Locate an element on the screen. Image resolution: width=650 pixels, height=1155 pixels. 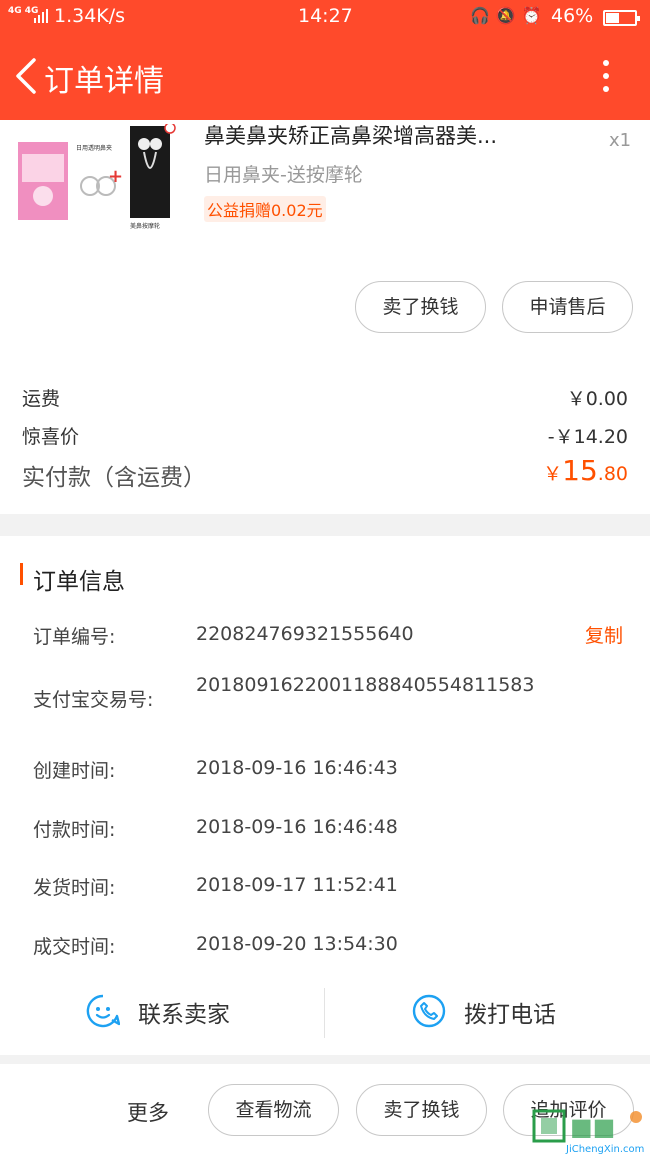
sell-for-cash-button-bottom: 卖了换钱 is located at coordinates (421, 1110).